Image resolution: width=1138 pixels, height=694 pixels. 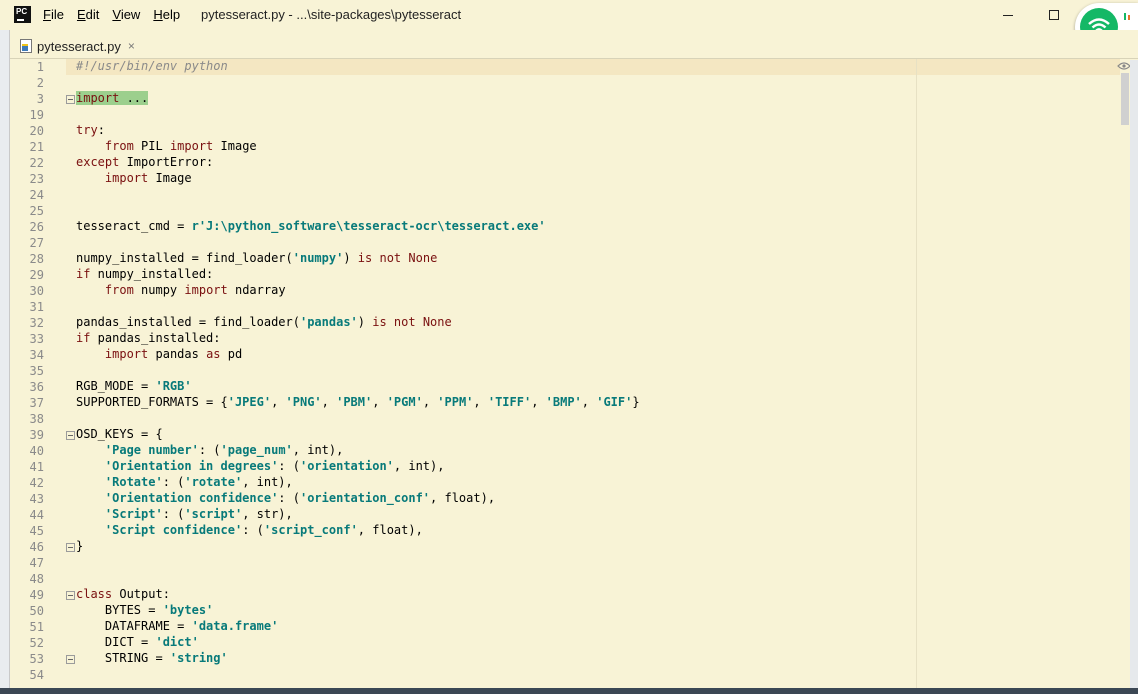 What do you see at coordinates (53, 14) in the screenshot?
I see `menu-file: File` at bounding box center [53, 14].